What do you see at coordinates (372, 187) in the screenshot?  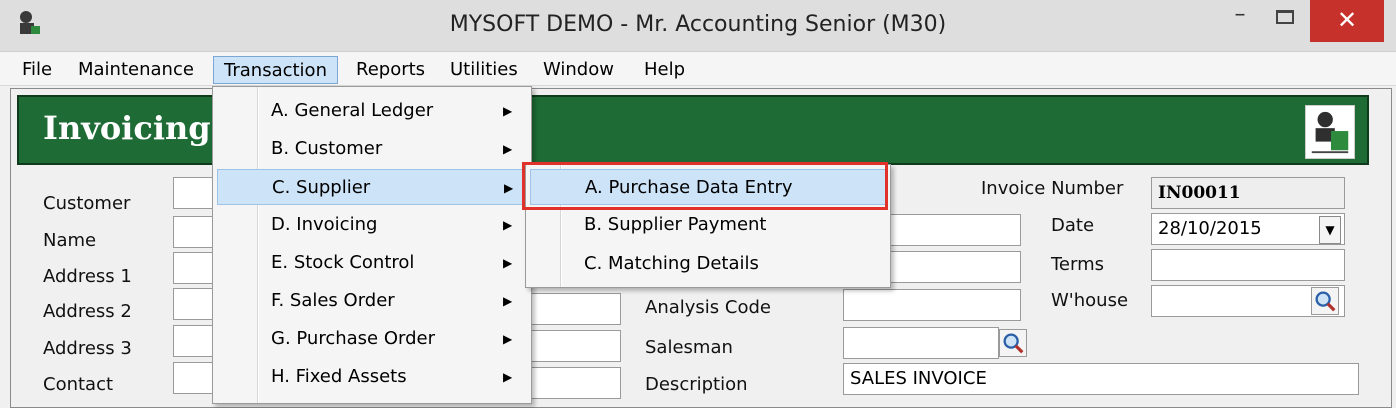 I see `menu-item-supplier: C. Supplier ▶` at bounding box center [372, 187].